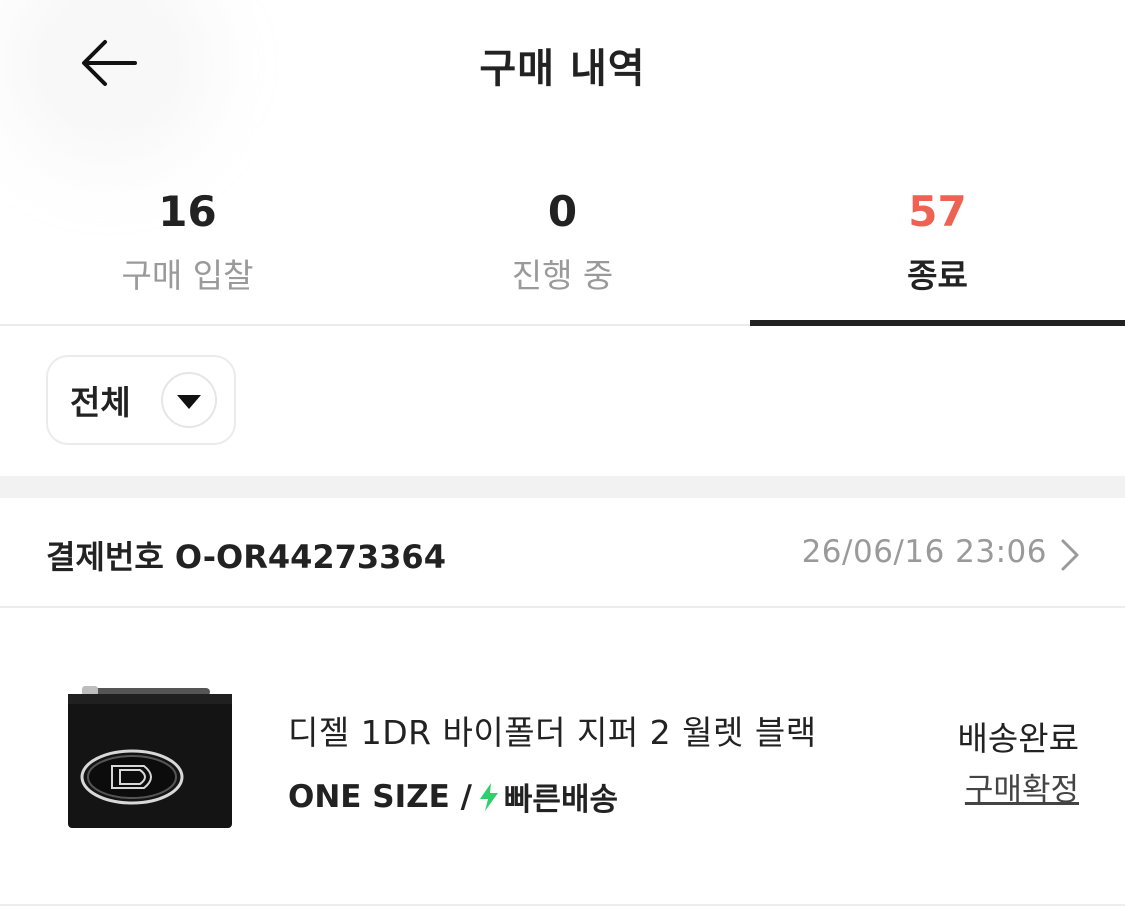 The width and height of the screenshot is (1125, 908). What do you see at coordinates (100, 402) in the screenshot?
I see `filter-label: 전체` at bounding box center [100, 402].